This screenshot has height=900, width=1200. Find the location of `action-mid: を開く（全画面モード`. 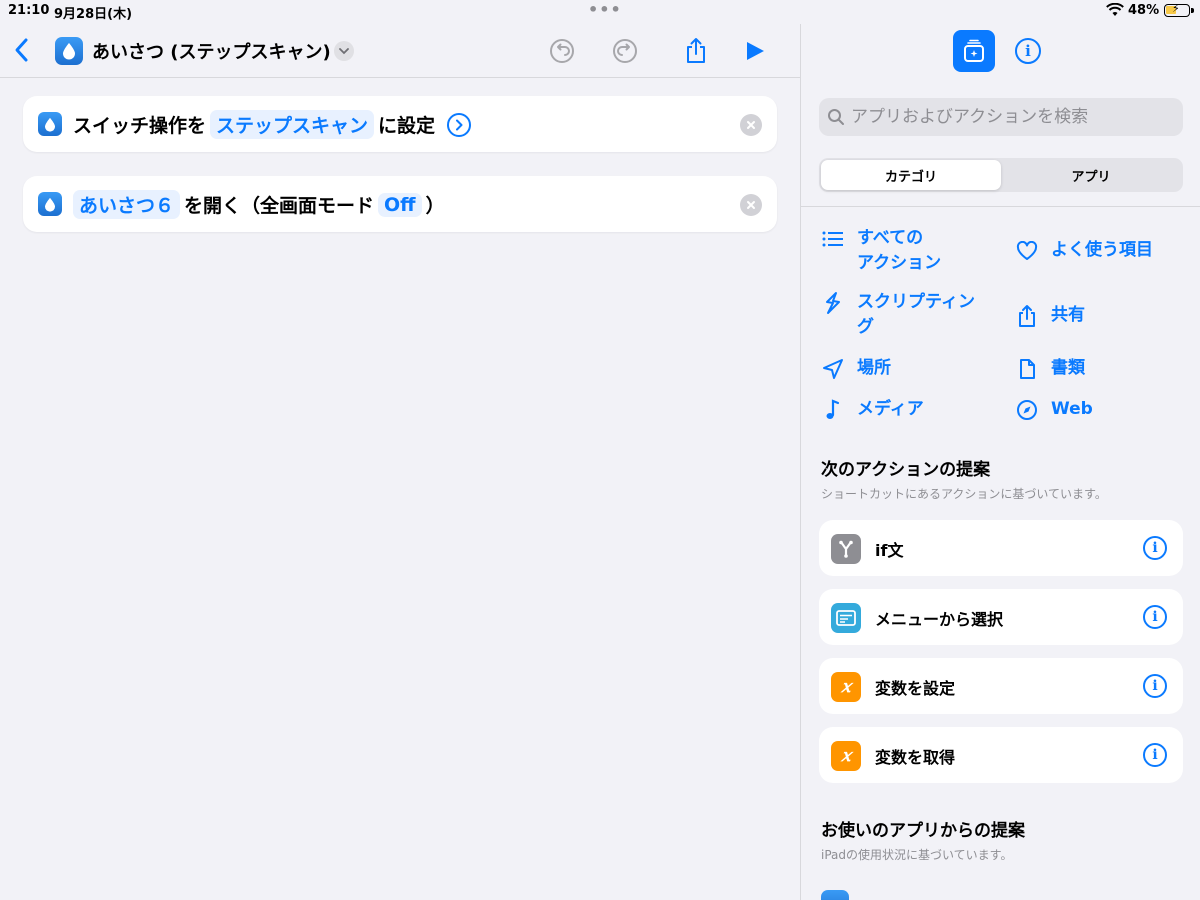

action-mid: を開く（全画面モード is located at coordinates (279, 206).